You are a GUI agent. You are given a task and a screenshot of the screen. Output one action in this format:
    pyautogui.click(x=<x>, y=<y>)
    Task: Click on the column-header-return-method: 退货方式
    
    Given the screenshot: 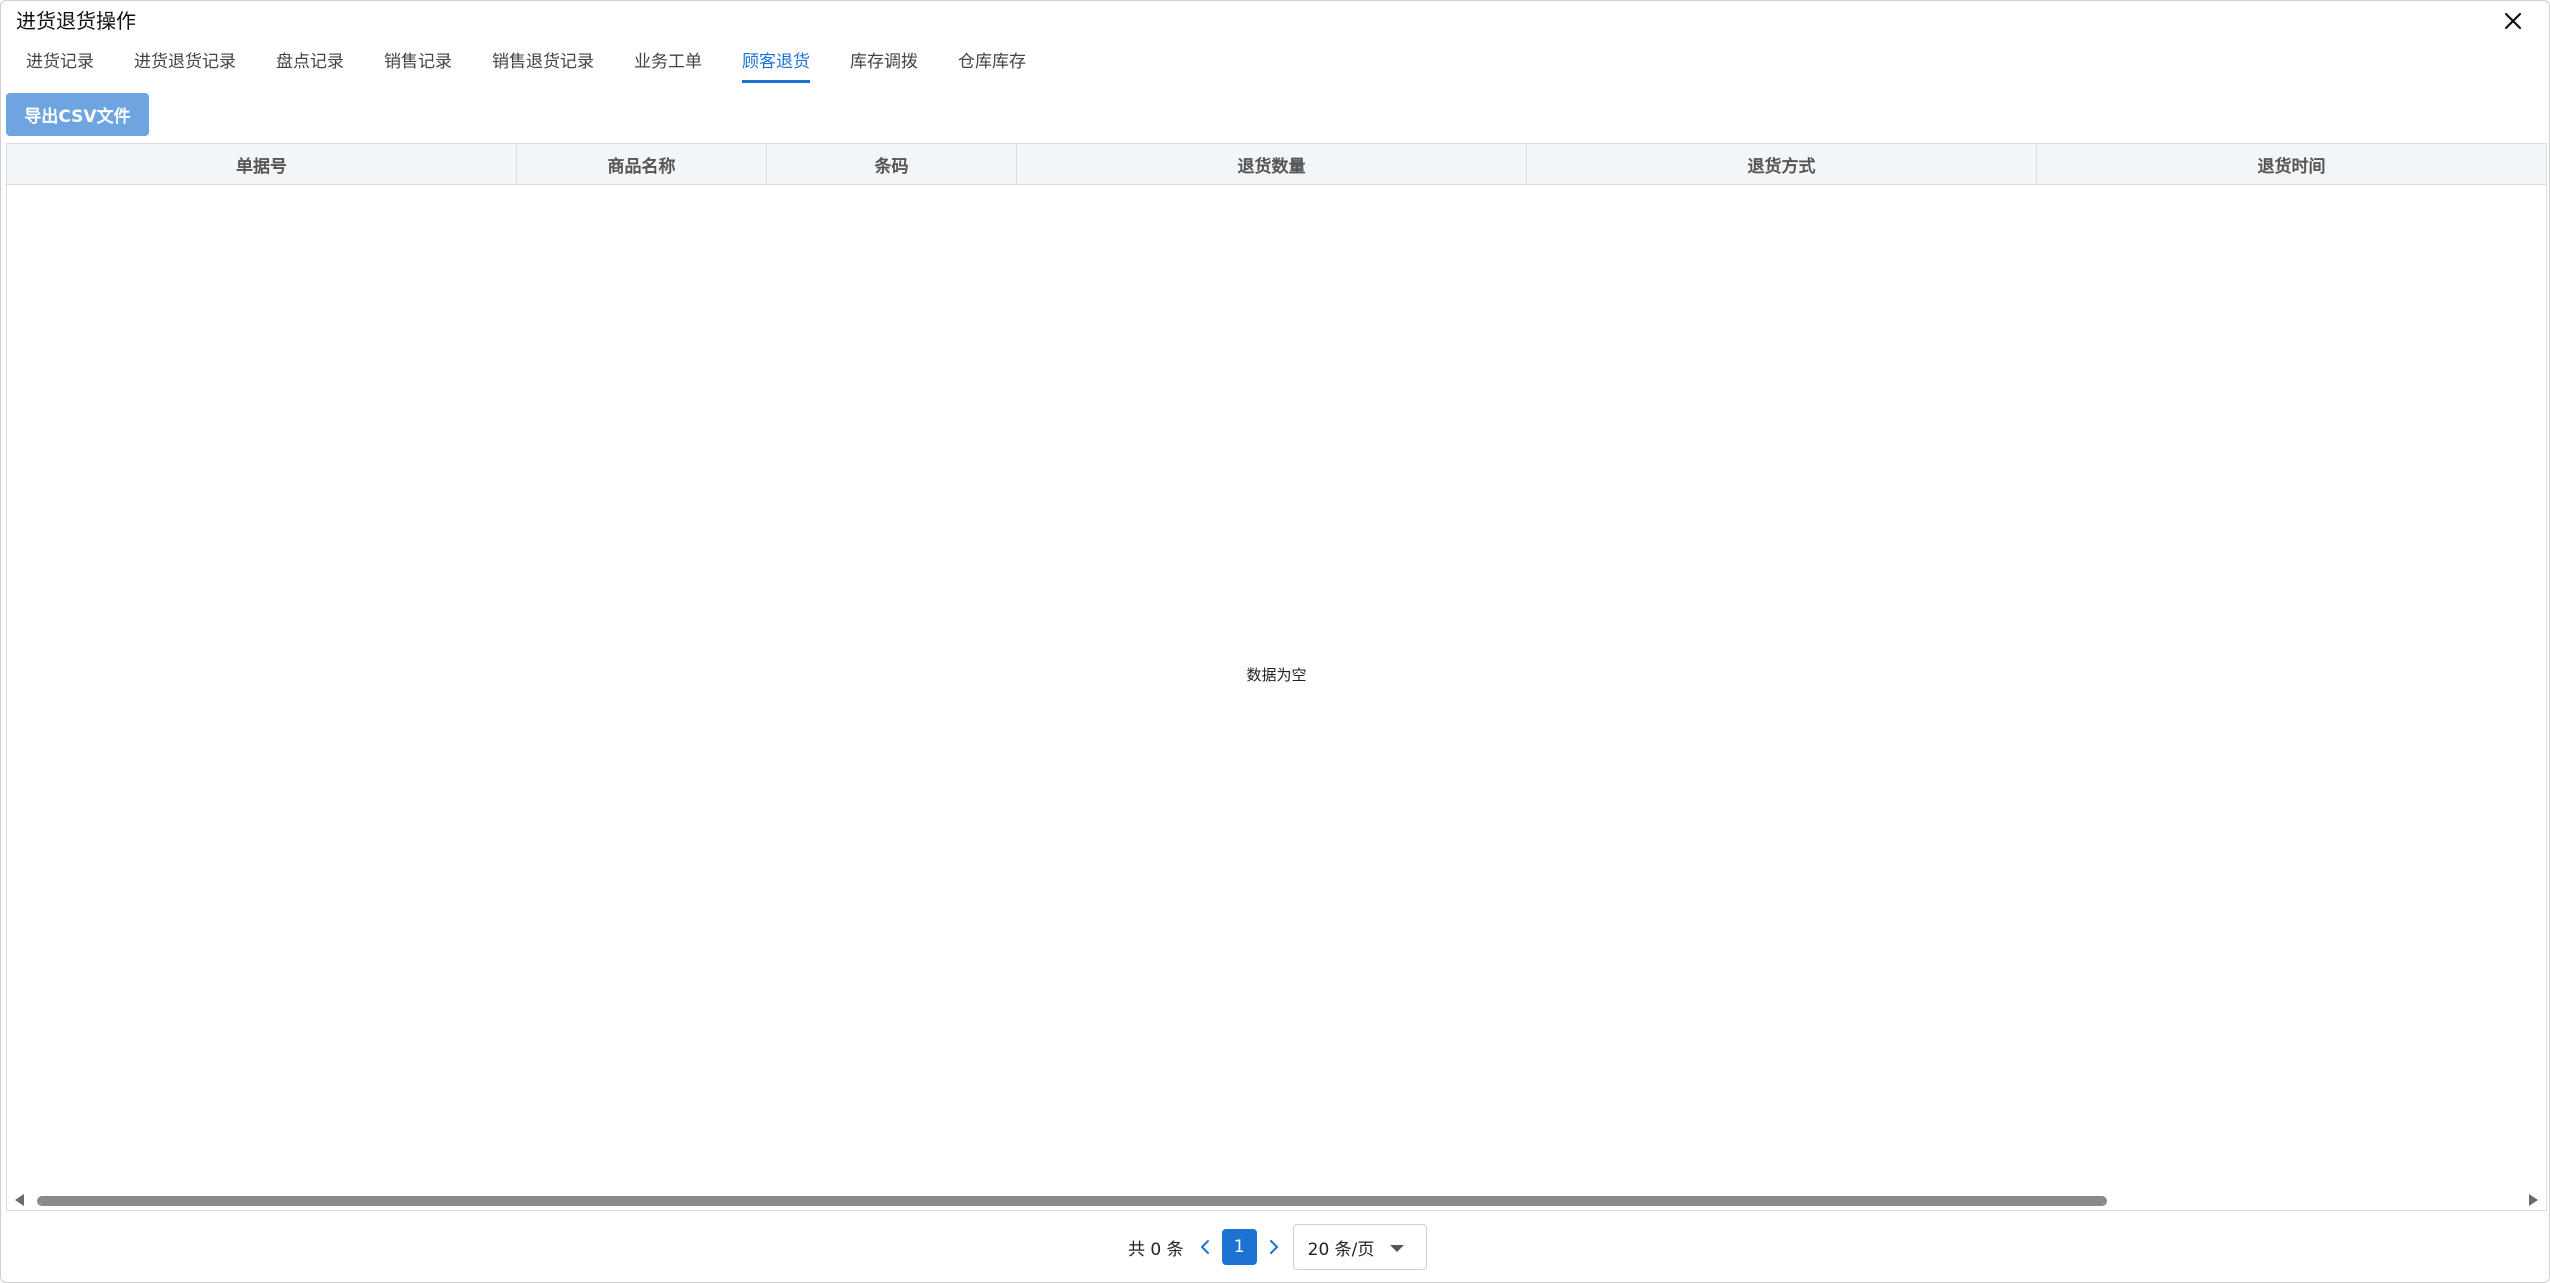 What is the action you would take?
    pyautogui.click(x=1782, y=164)
    